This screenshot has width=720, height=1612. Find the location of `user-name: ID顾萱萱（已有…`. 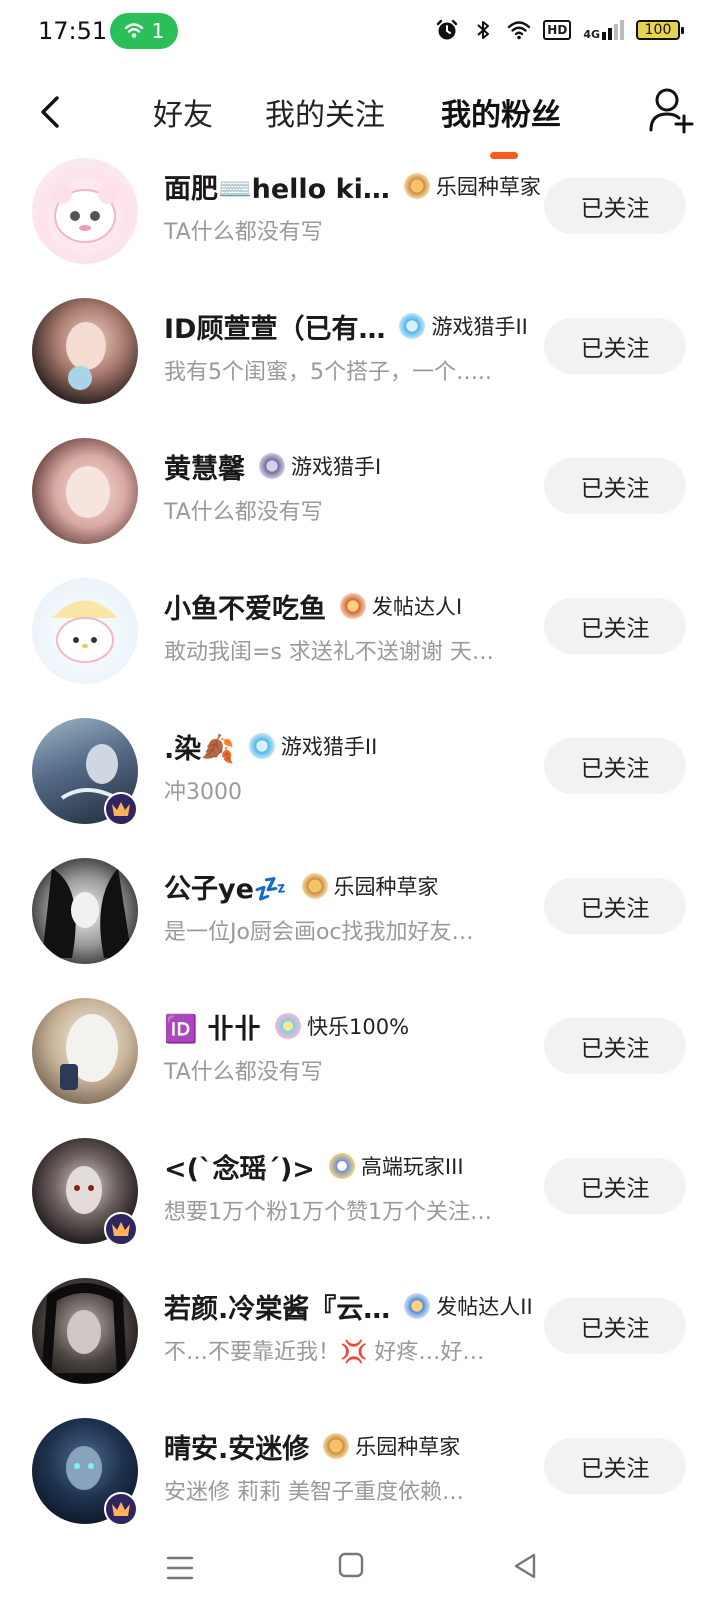

user-name: ID顾萱萱（已有… is located at coordinates (275, 329).